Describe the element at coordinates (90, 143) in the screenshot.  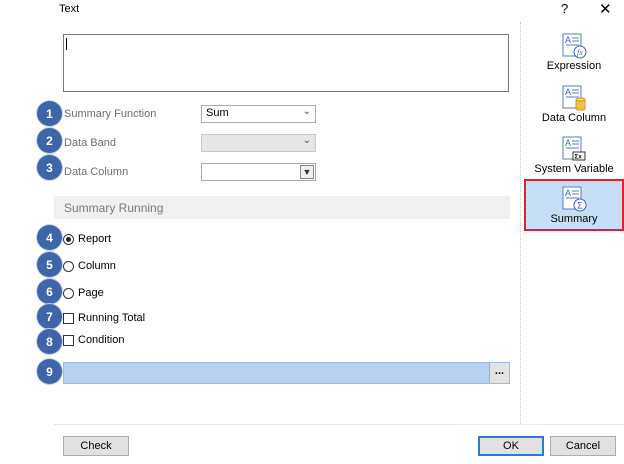
I see `data-band-label: Data Band` at that location.